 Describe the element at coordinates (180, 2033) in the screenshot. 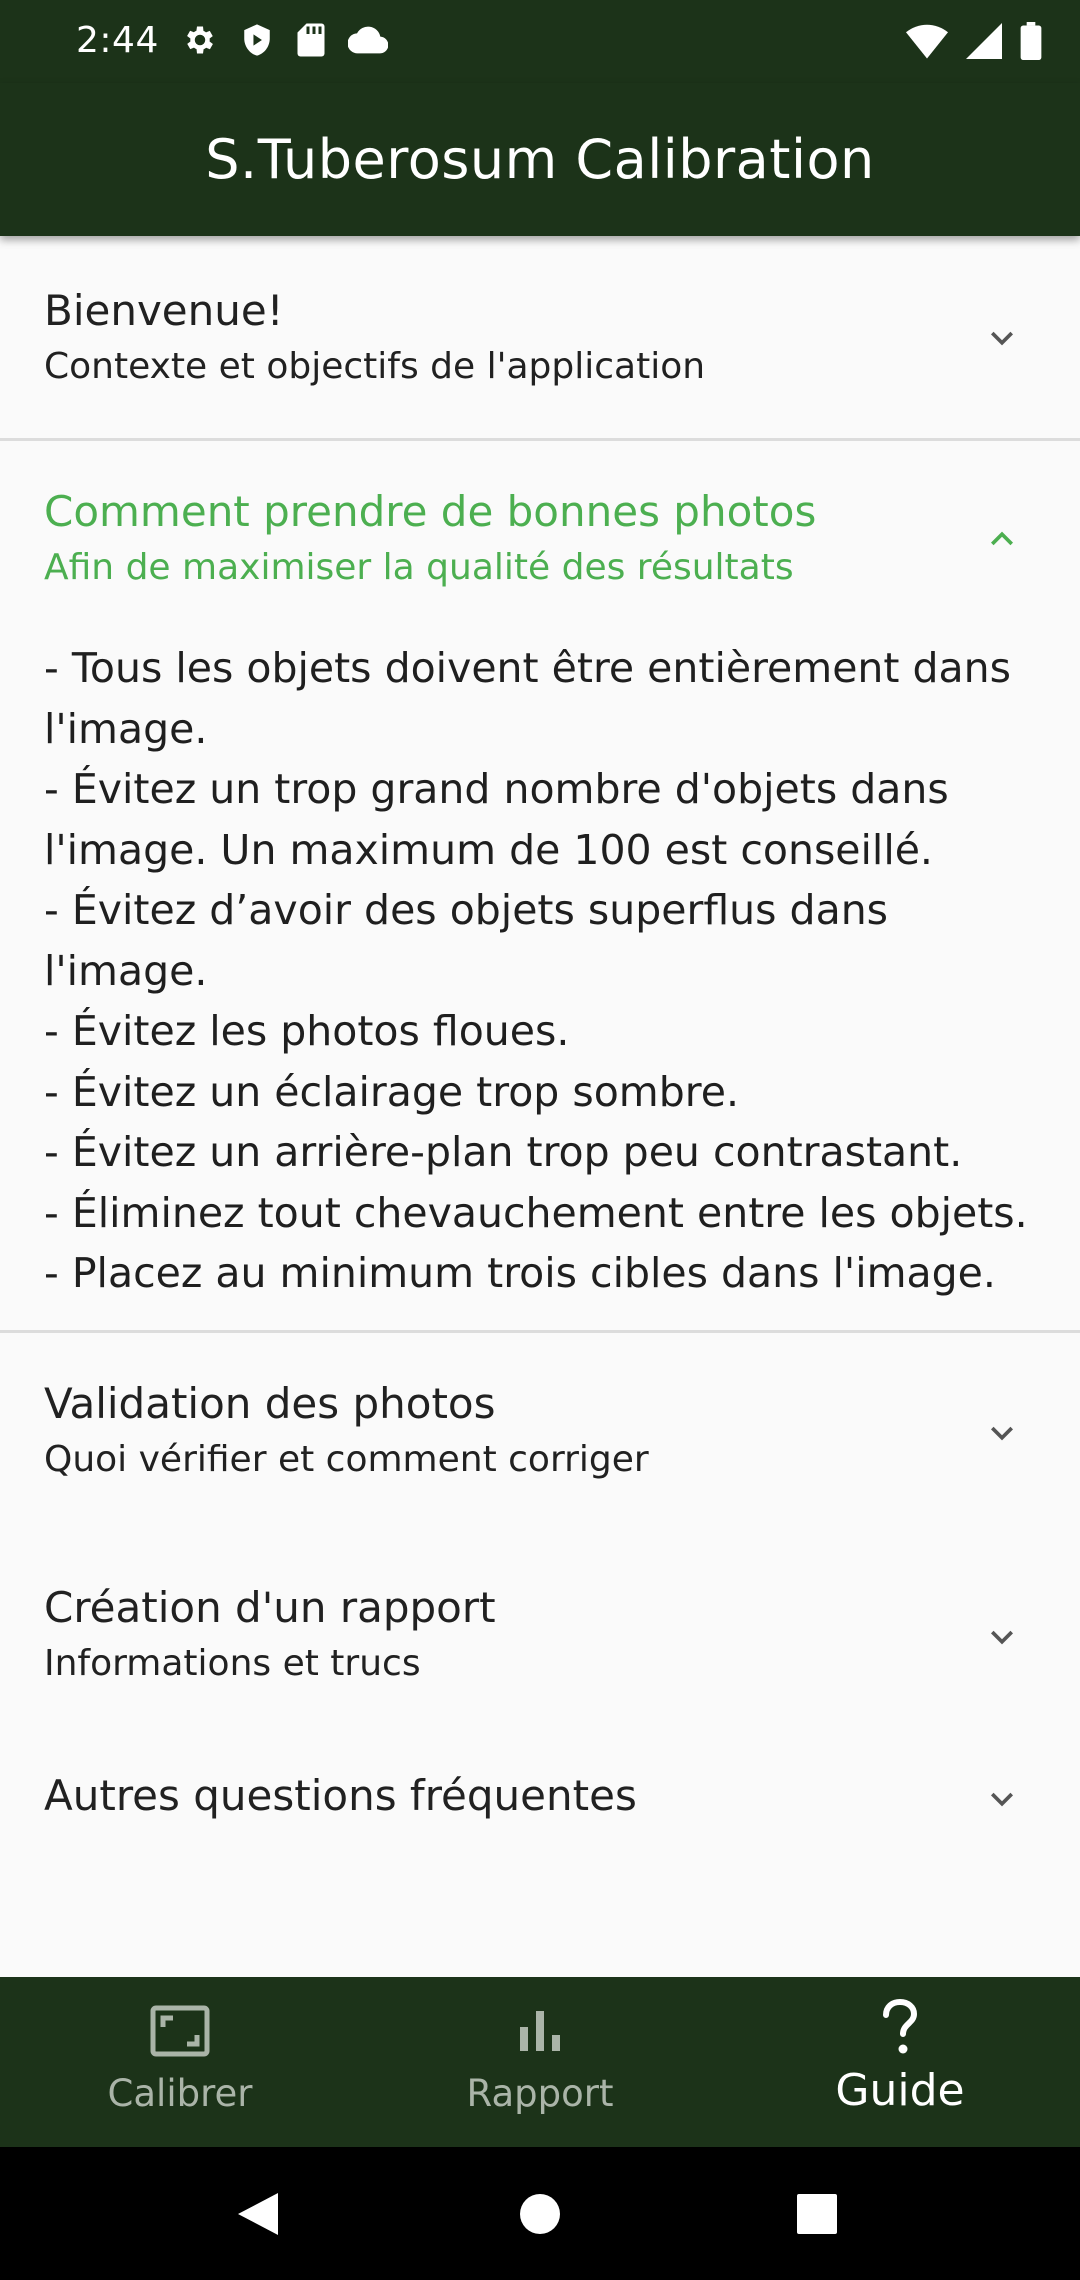

I see `crop-free-icon` at that location.